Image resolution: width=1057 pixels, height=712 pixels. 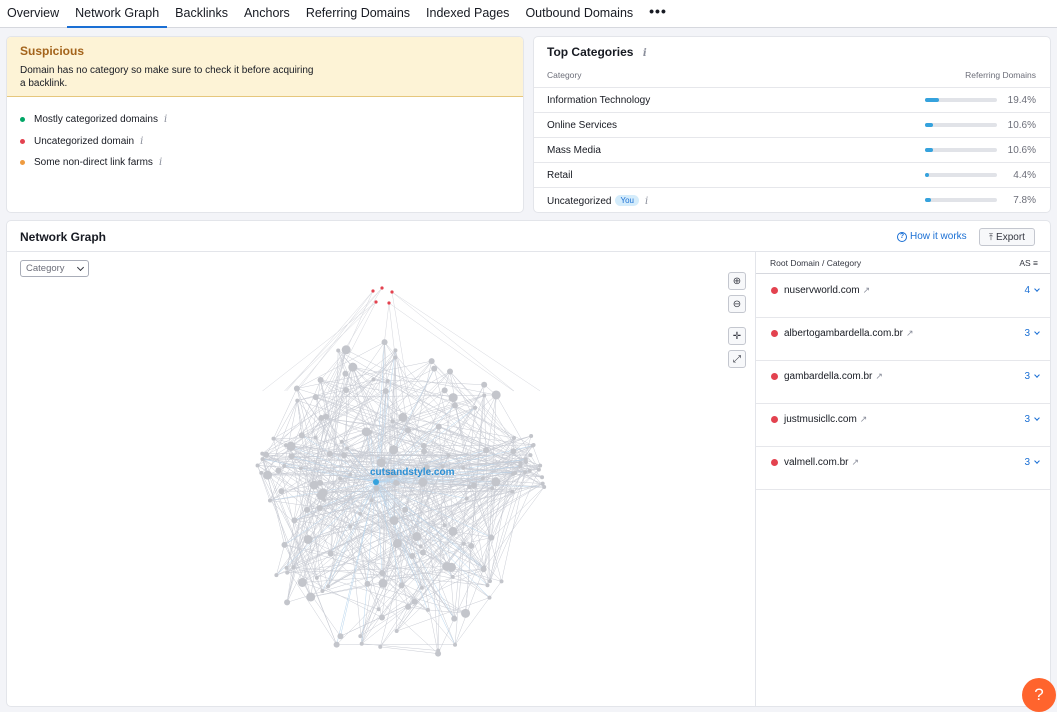 What do you see at coordinates (201, 14) in the screenshot?
I see `tab-backlinks: Backlinks` at bounding box center [201, 14].